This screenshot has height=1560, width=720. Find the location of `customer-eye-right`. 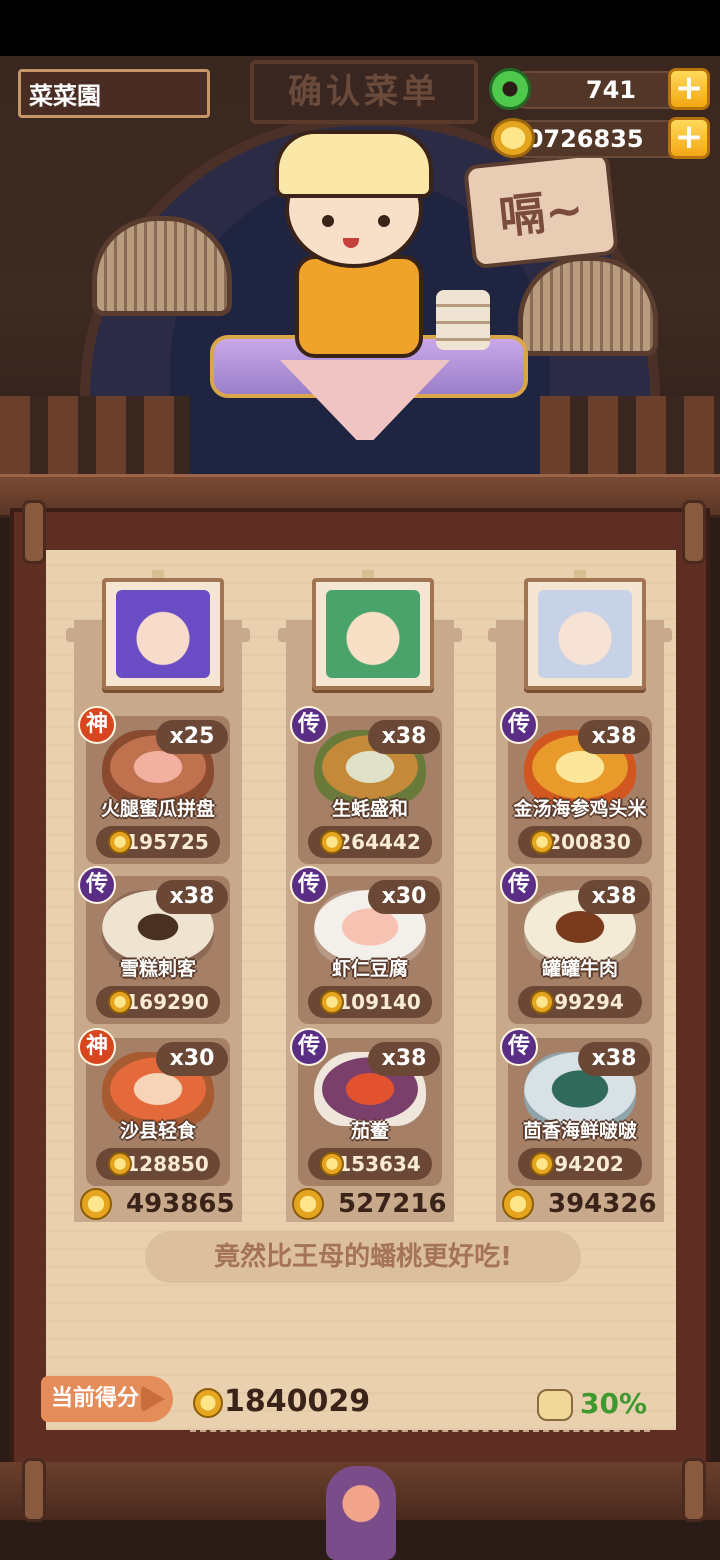

customer-eye-right is located at coordinates (384, 221).